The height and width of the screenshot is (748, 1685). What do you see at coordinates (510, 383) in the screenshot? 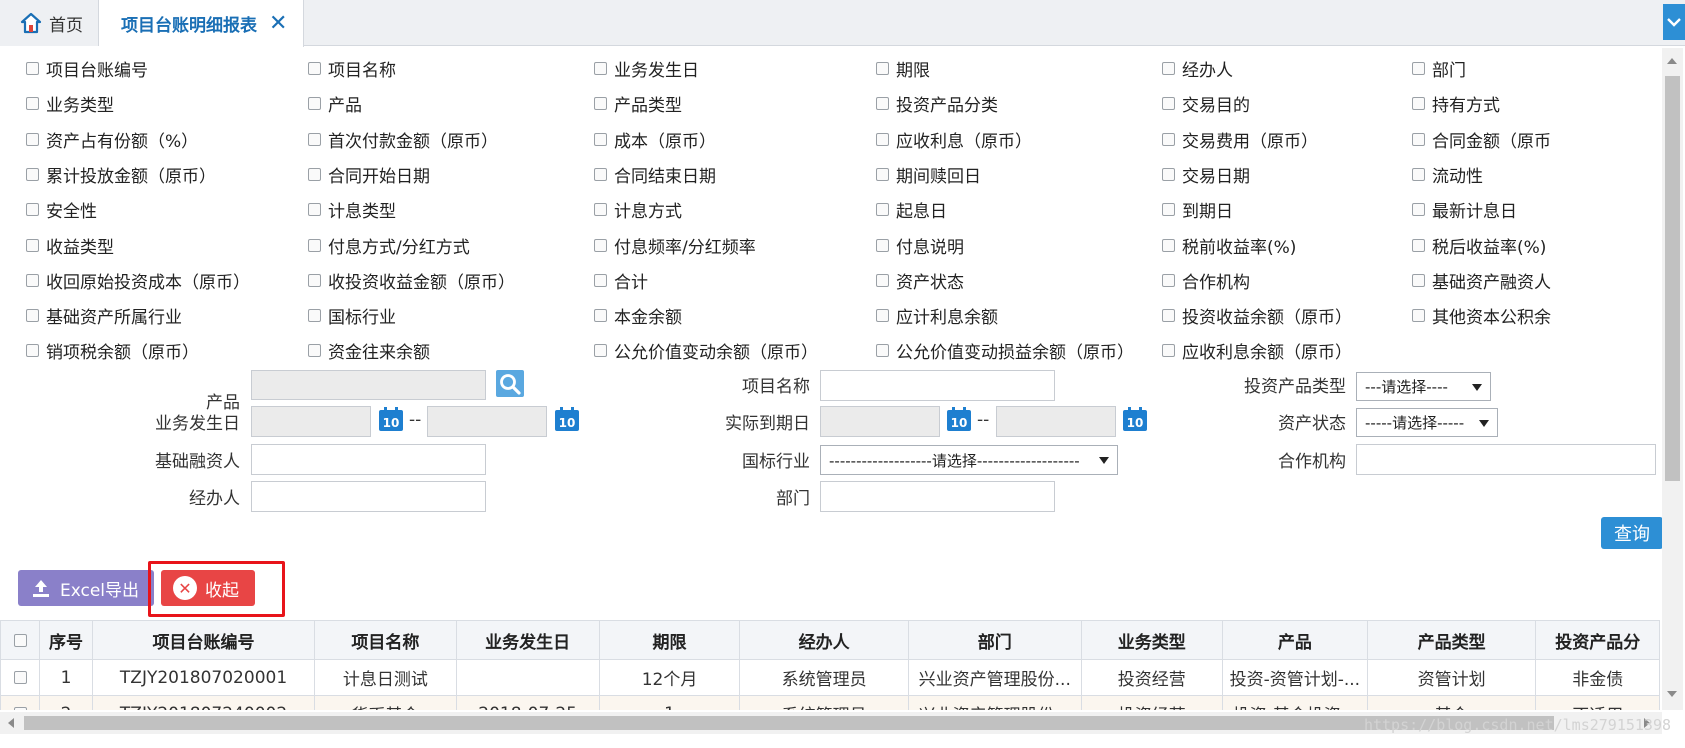
I see `product-search-button` at bounding box center [510, 383].